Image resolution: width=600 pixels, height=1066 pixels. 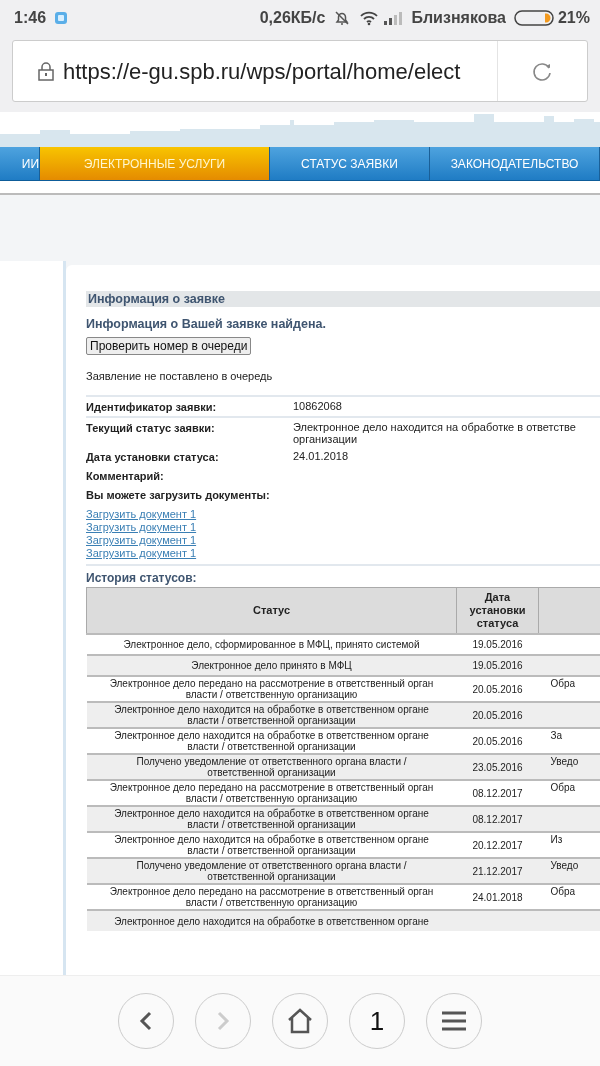 I want to click on app-notification-icon, so click(x=61, y=18).